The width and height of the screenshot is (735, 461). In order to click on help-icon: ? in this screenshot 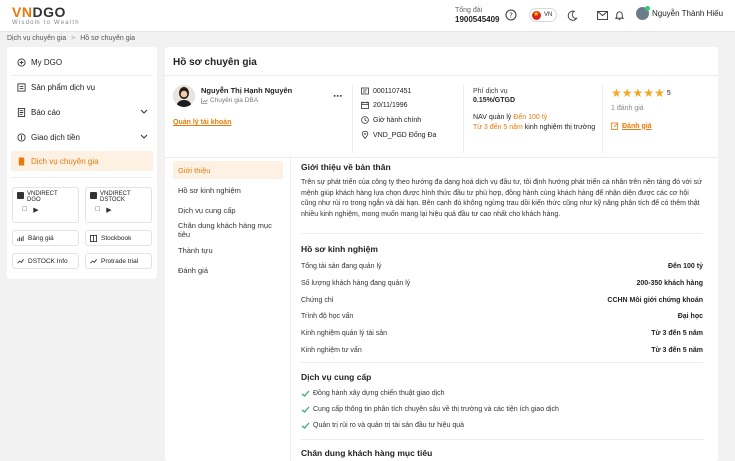, I will do `click(511, 15)`.